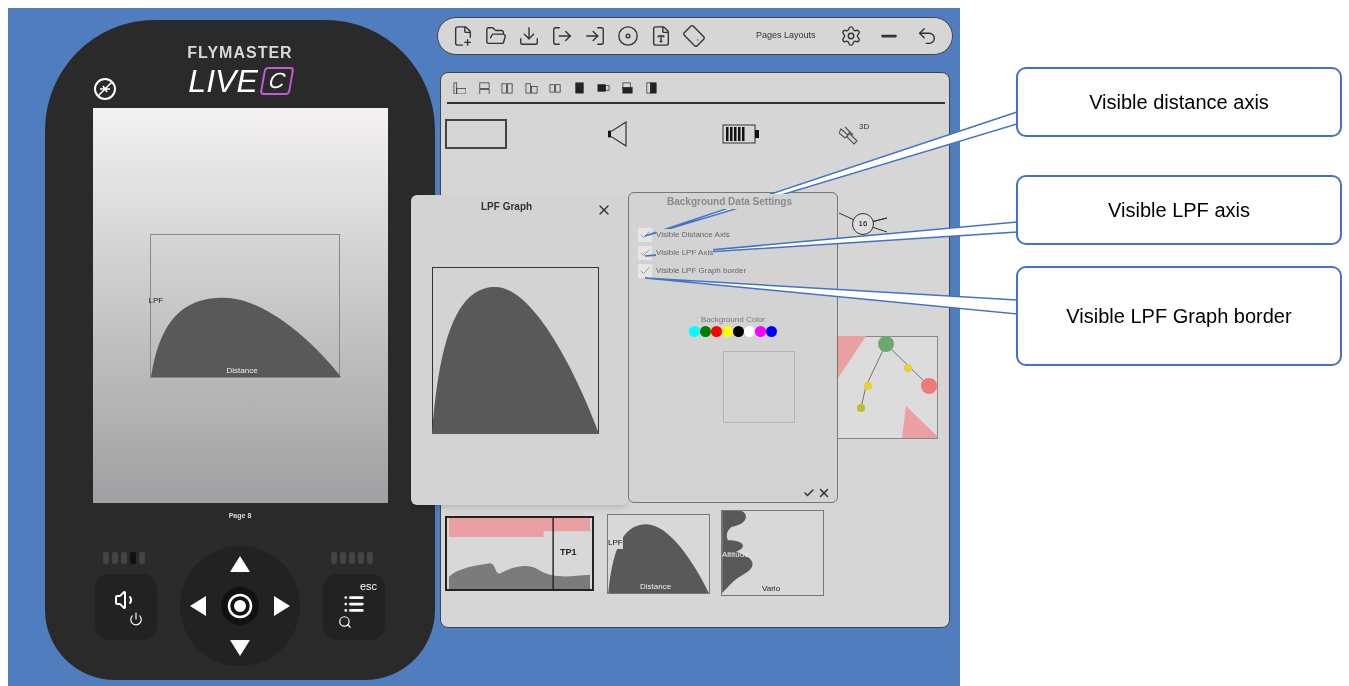  What do you see at coordinates (771, 589) in the screenshot?
I see `axis-label: Vario` at bounding box center [771, 589].